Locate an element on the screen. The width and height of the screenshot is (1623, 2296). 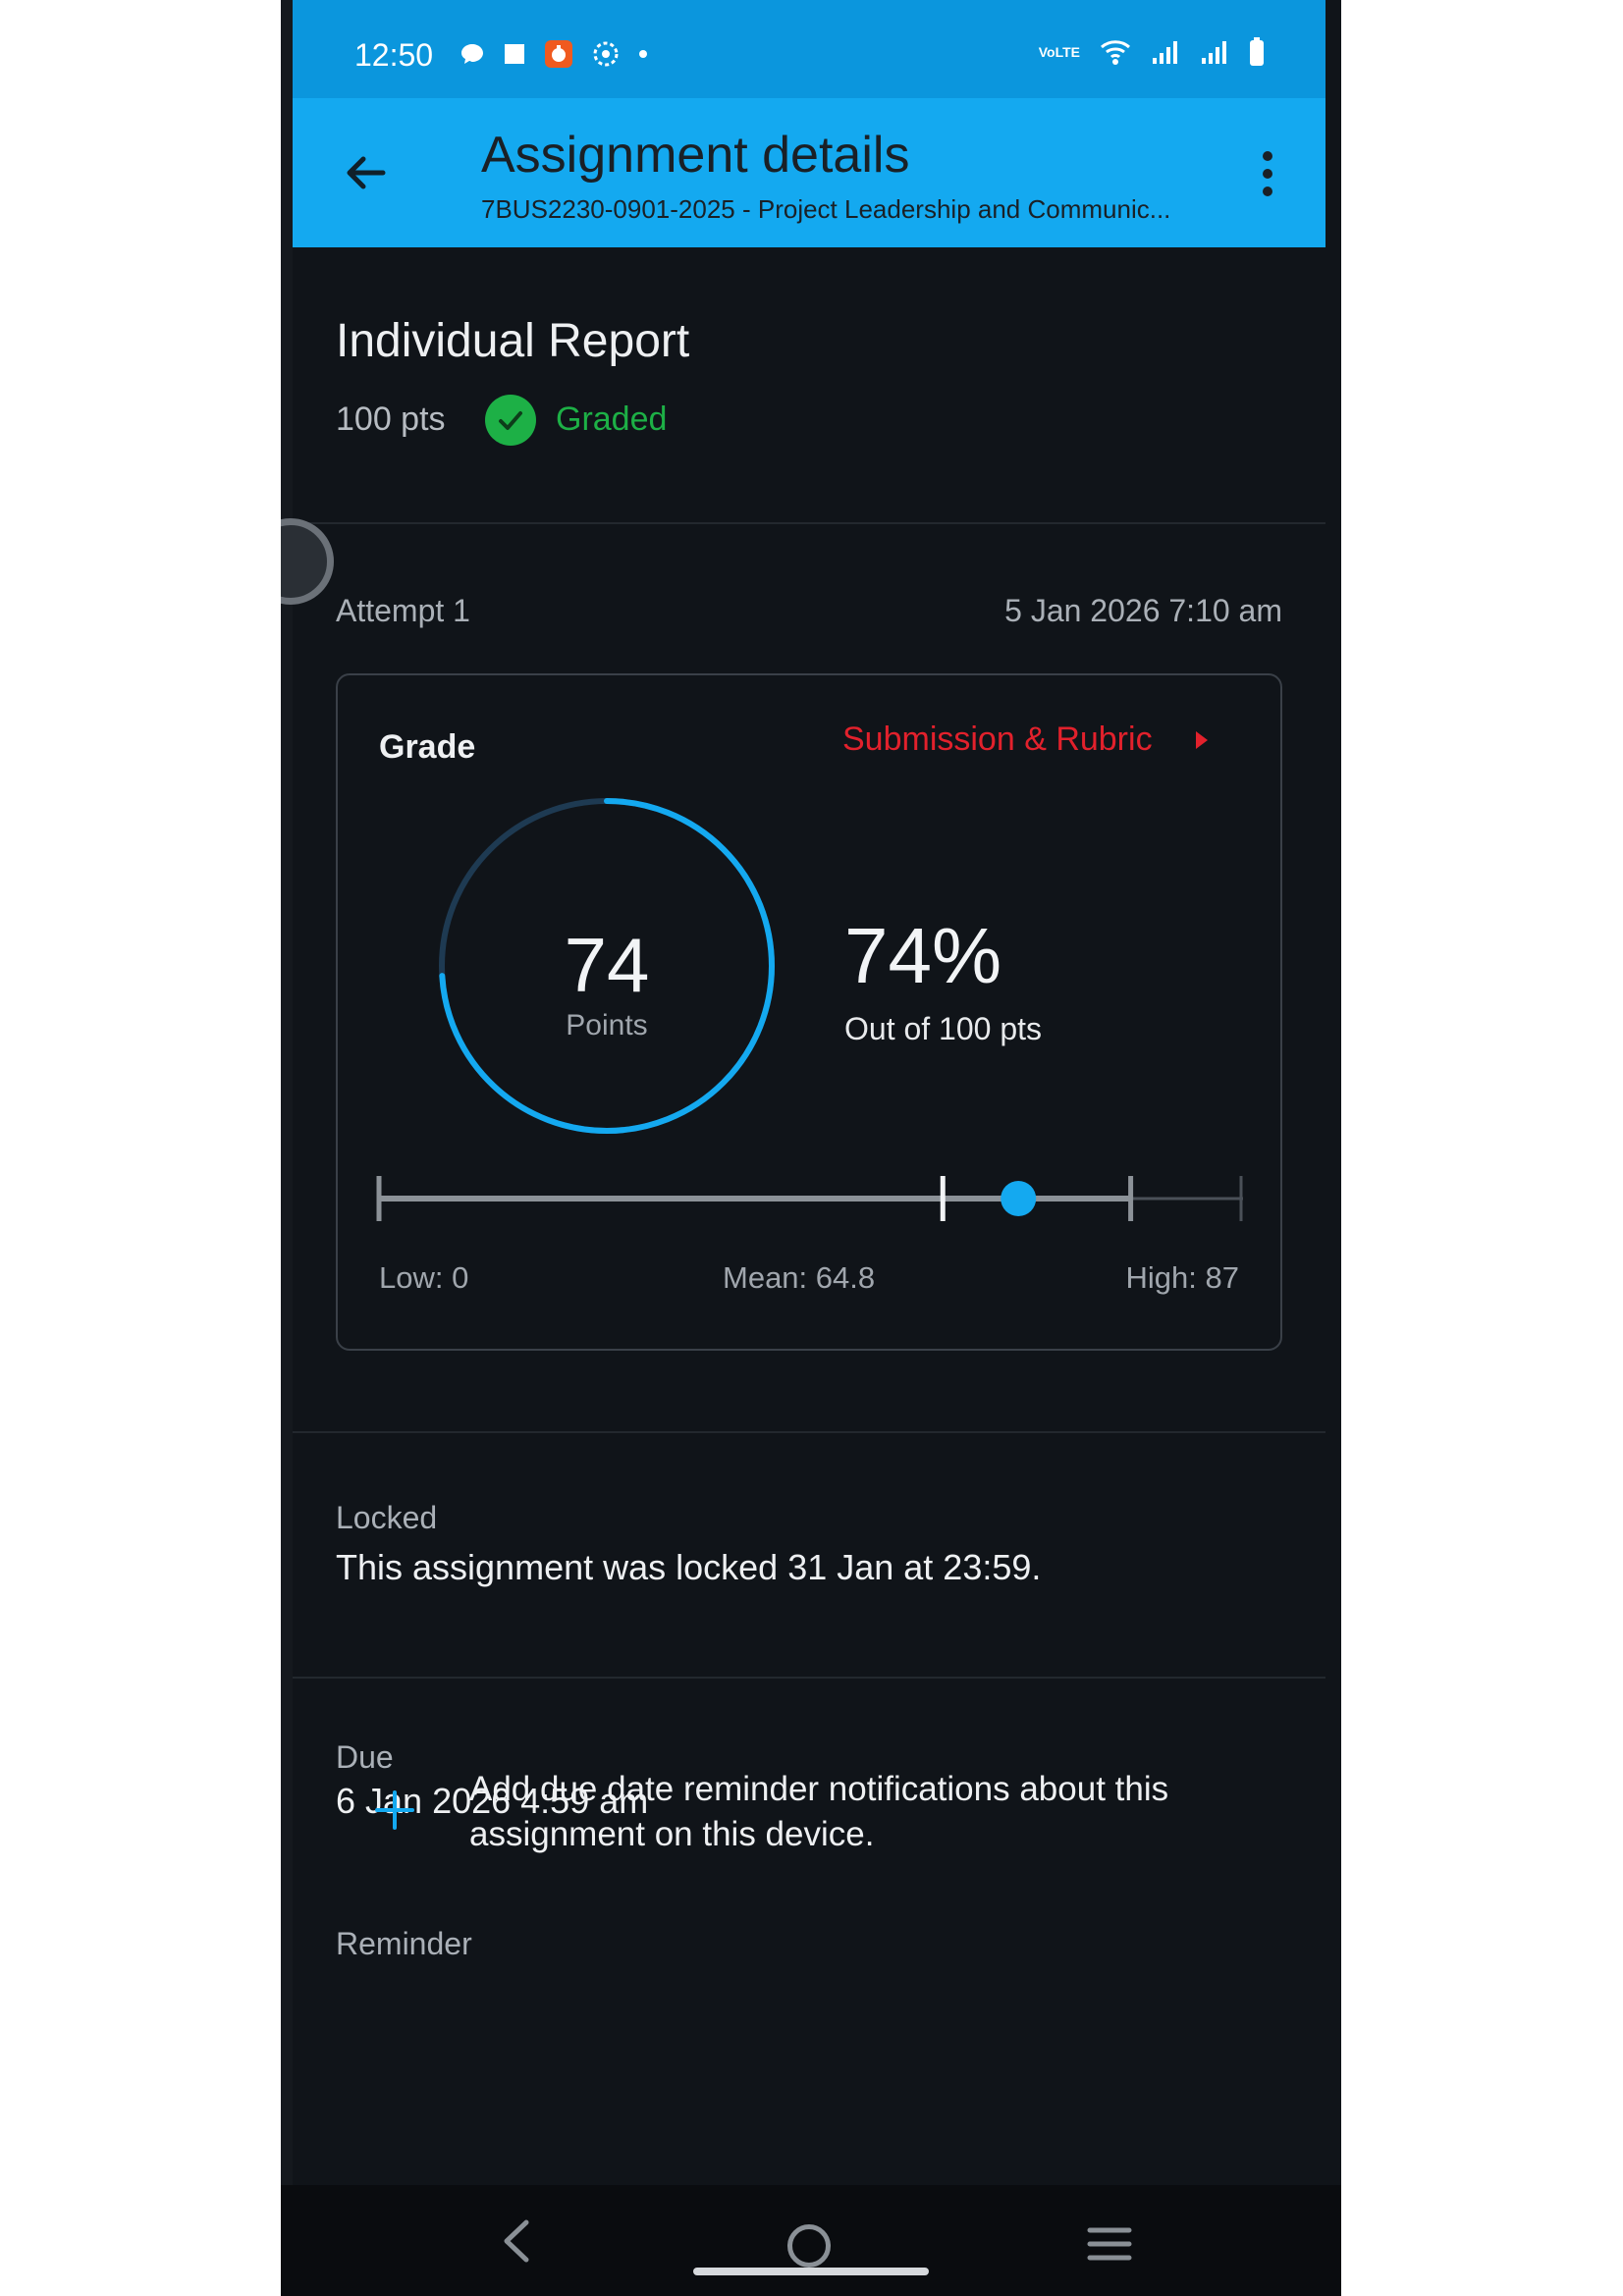
more-options-icon is located at coordinates (1268, 173).